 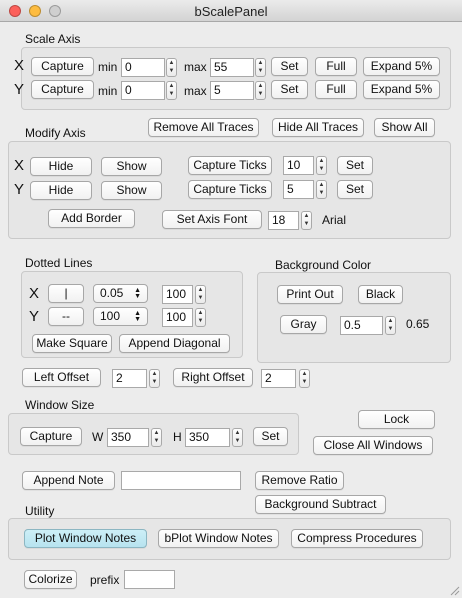 What do you see at coordinates (373, 445) in the screenshot?
I see `close-all-windows-button: Close All Windows` at bounding box center [373, 445].